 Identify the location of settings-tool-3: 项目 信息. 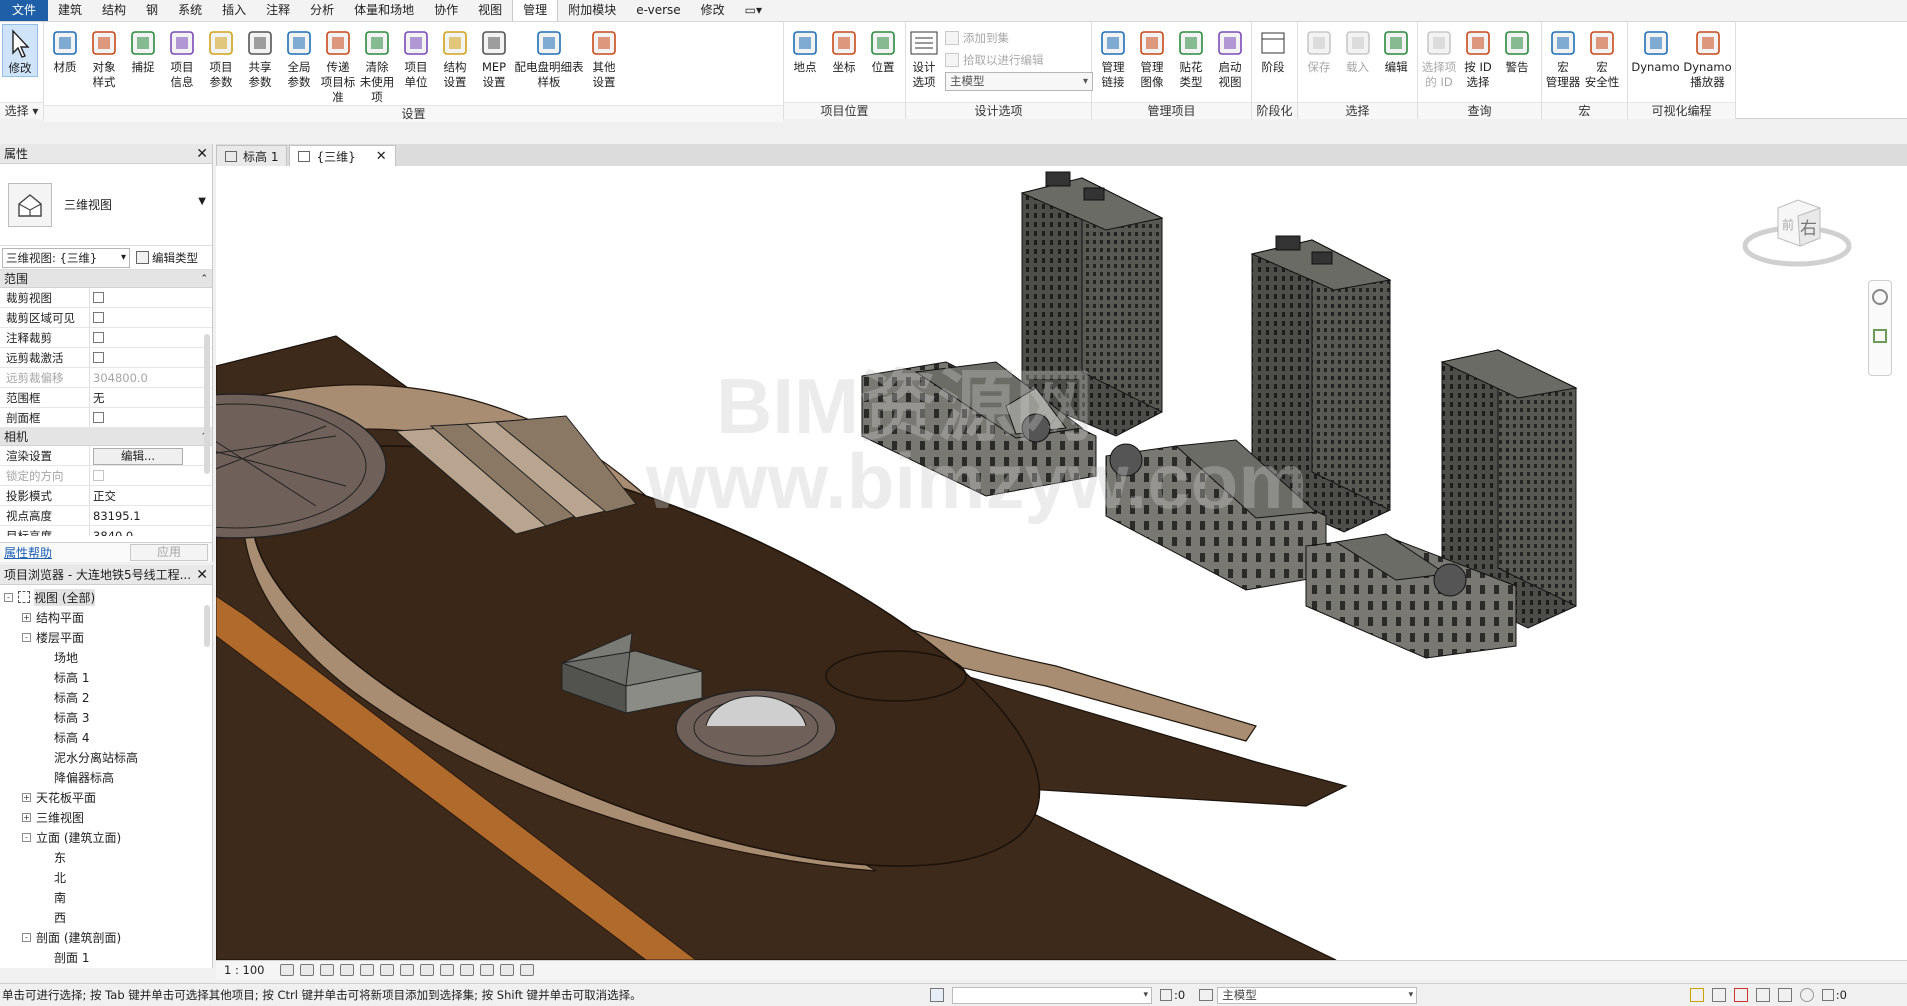
(182, 57).